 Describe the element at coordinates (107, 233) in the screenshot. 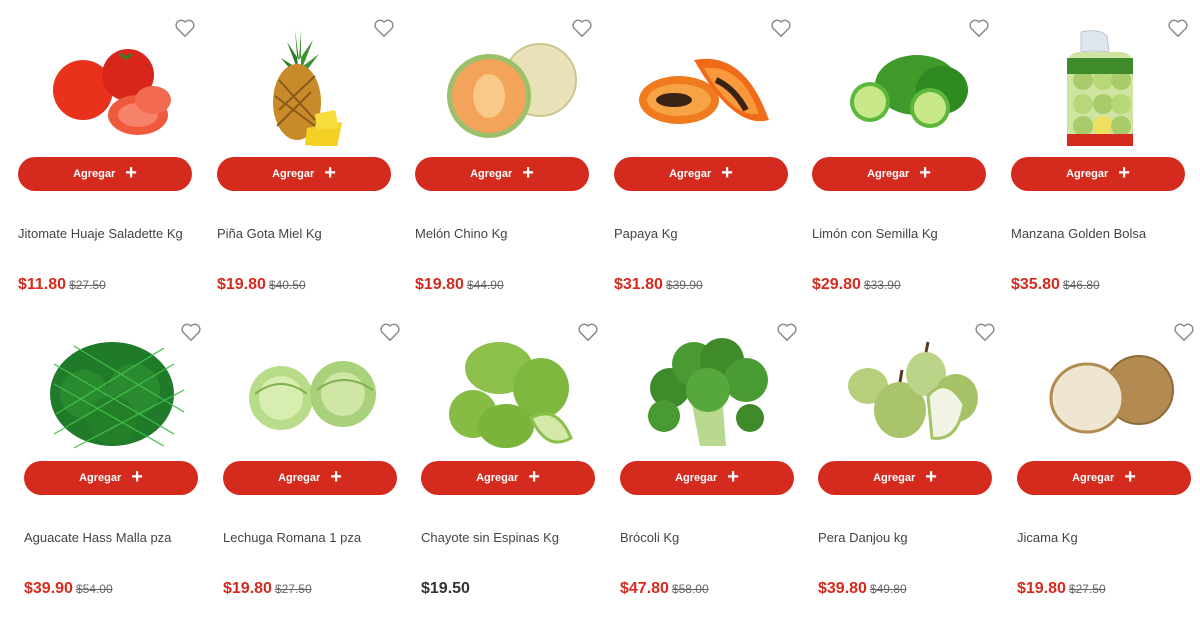

I see `product-name: Jitomate Huaje Saladette Kg` at that location.